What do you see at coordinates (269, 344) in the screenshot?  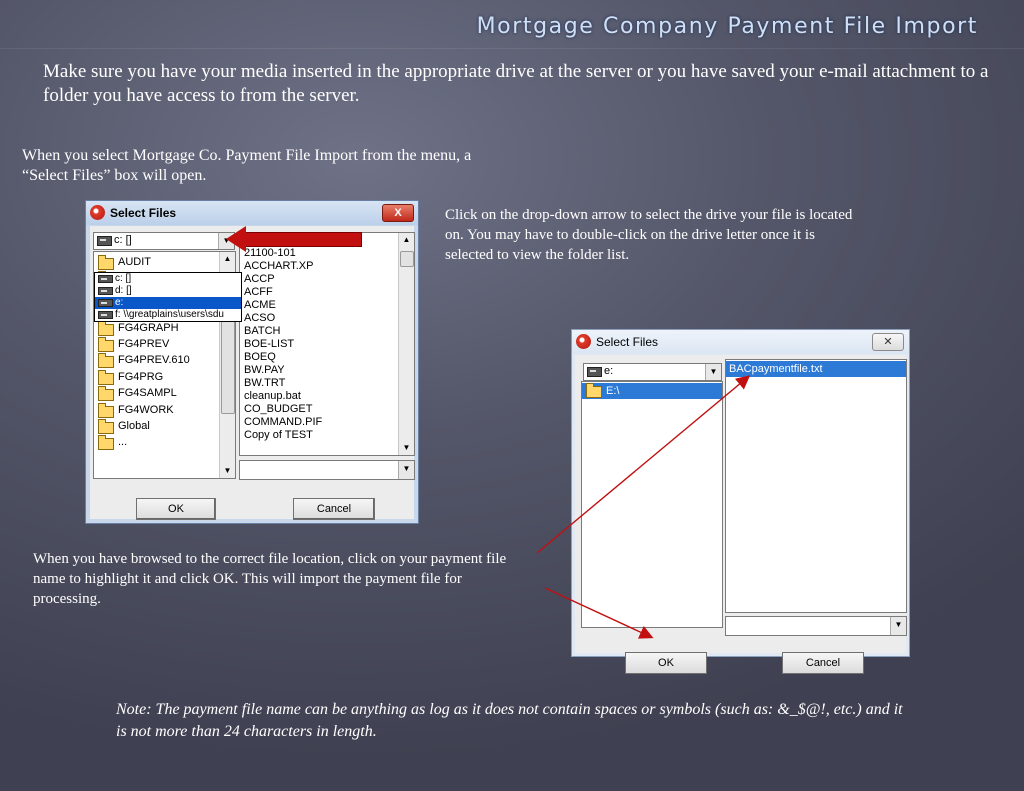 I see `list-item-label: BOE-LIST` at bounding box center [269, 344].